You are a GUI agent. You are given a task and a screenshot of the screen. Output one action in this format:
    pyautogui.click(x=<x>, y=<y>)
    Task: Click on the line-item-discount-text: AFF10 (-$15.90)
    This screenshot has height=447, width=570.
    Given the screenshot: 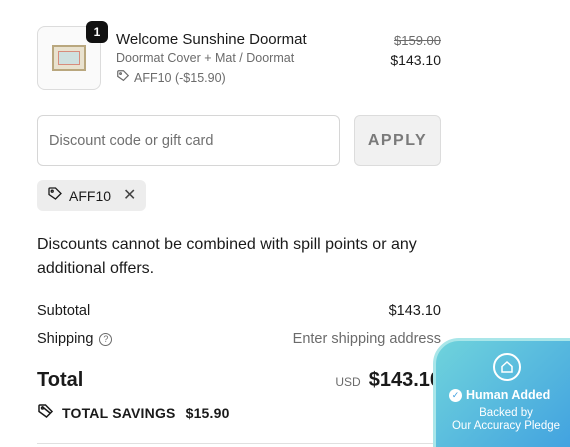 What is the action you would take?
    pyautogui.click(x=180, y=77)
    